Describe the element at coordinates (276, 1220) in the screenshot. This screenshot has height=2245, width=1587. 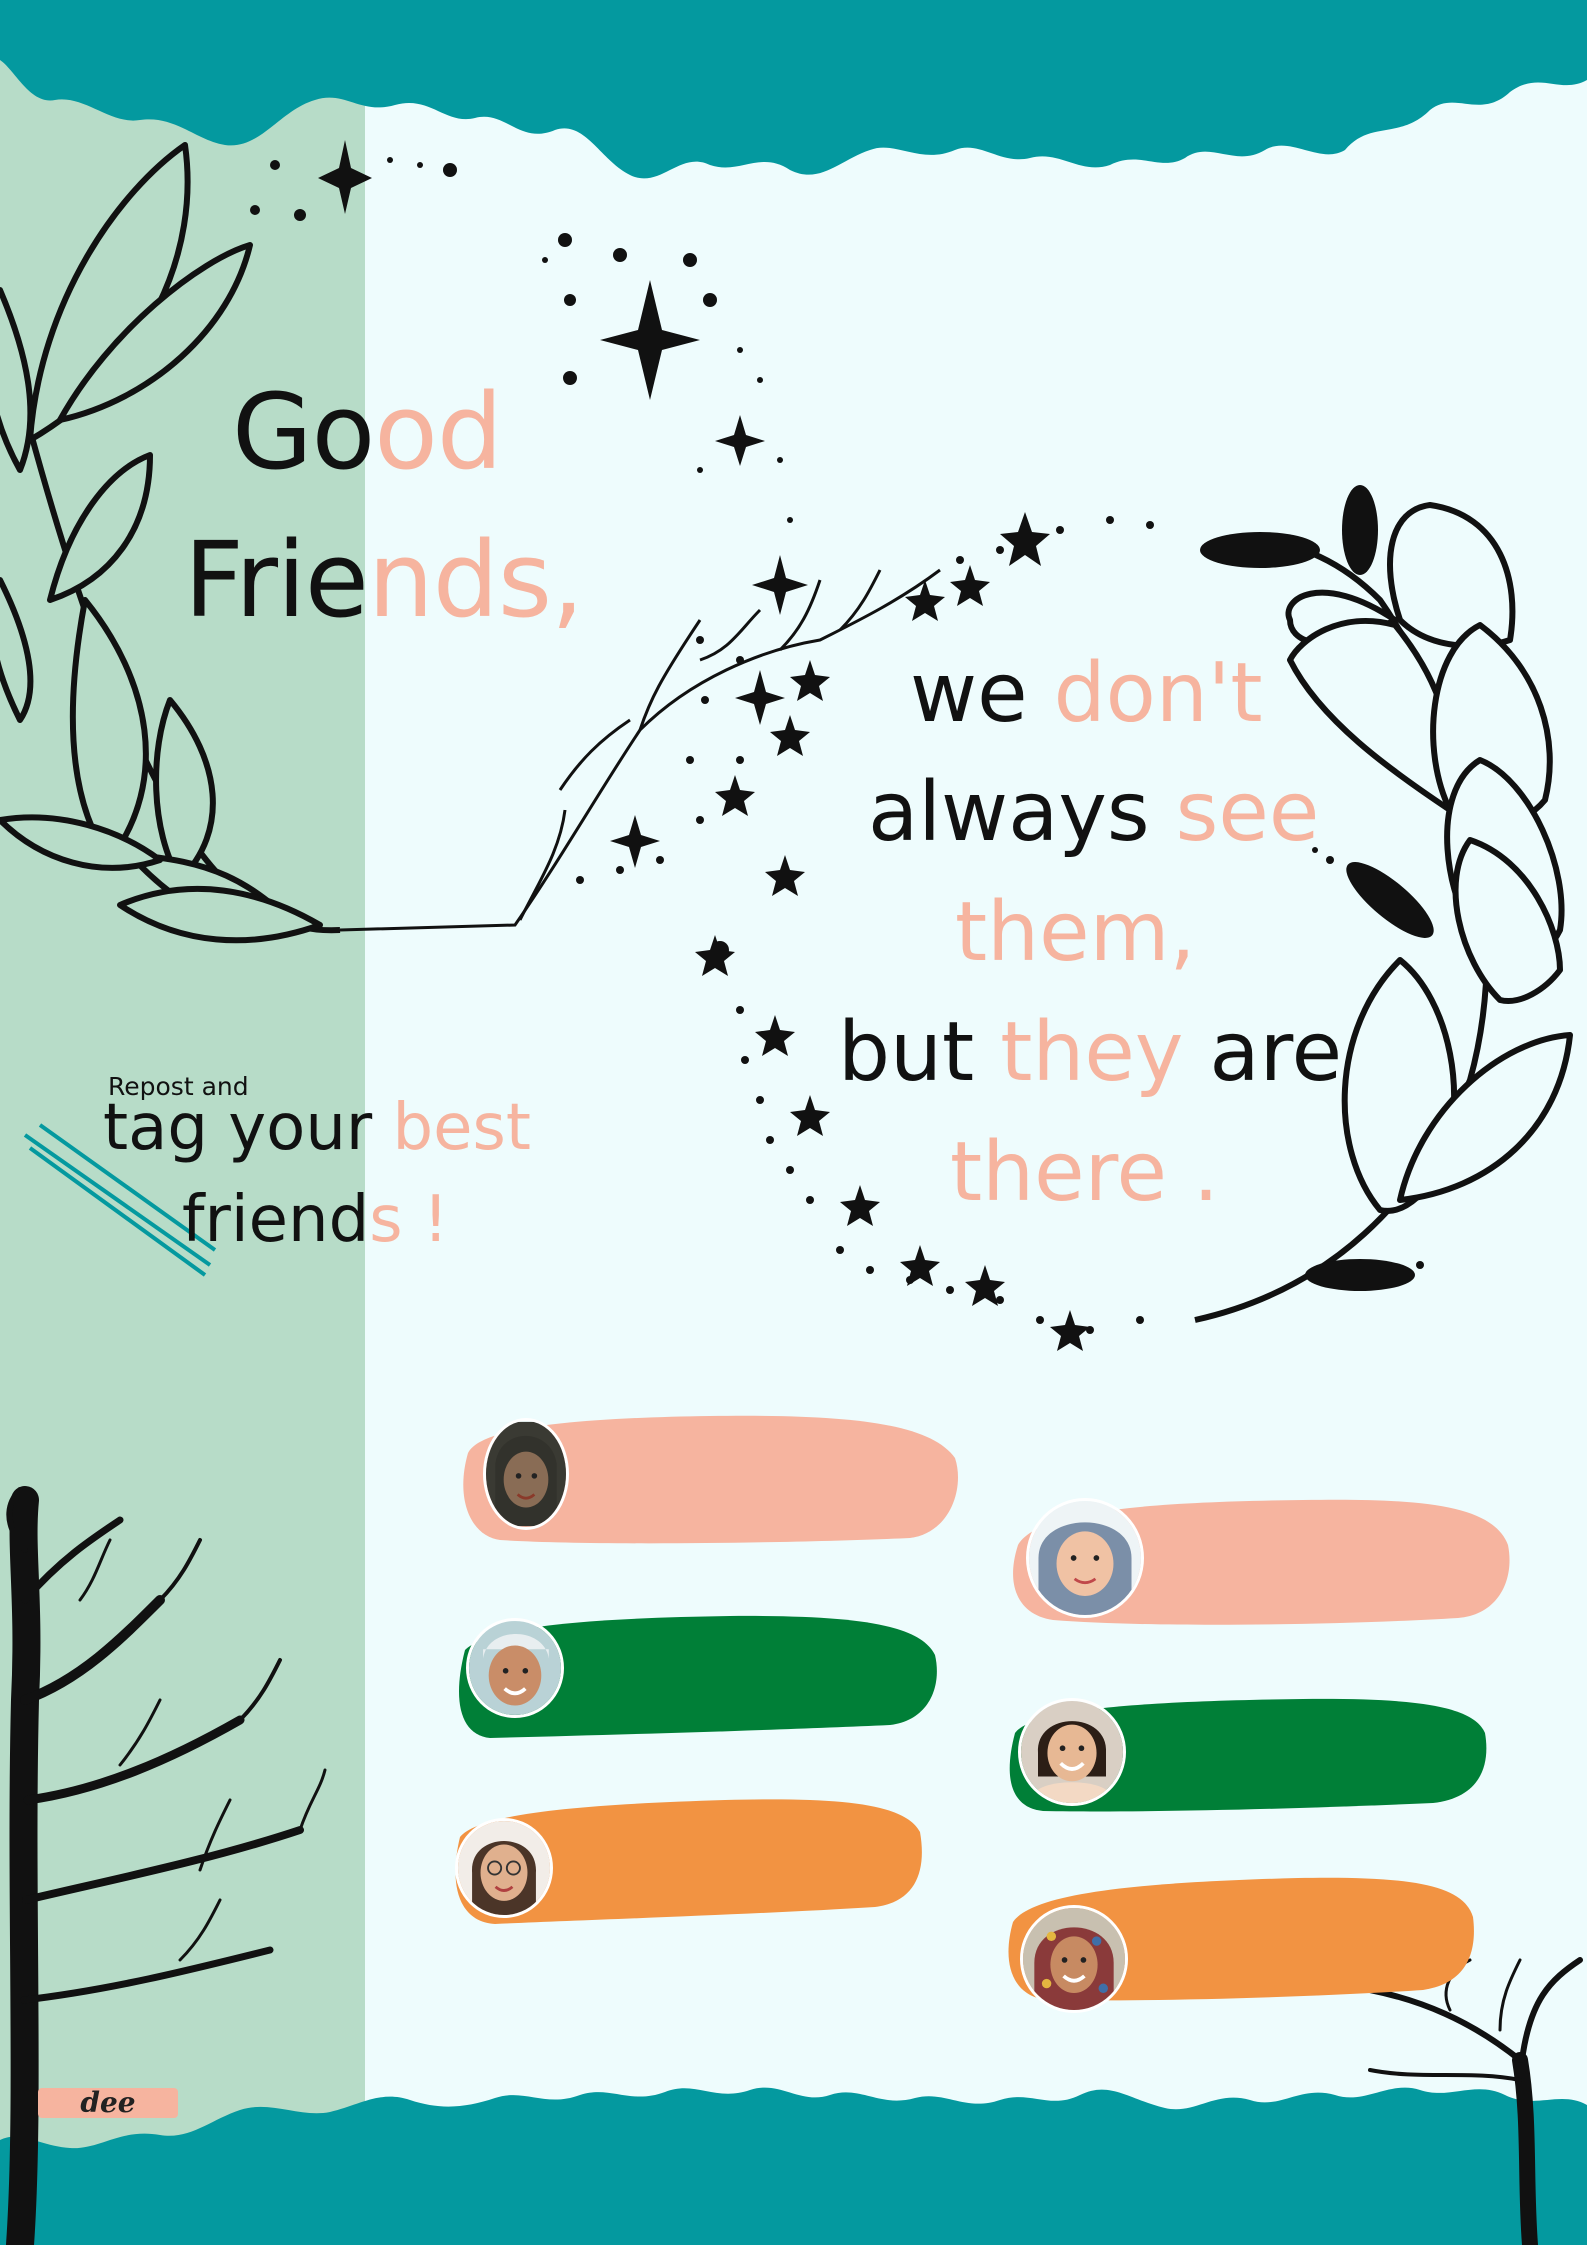
I see `cta-line-2-dark: friend` at that location.